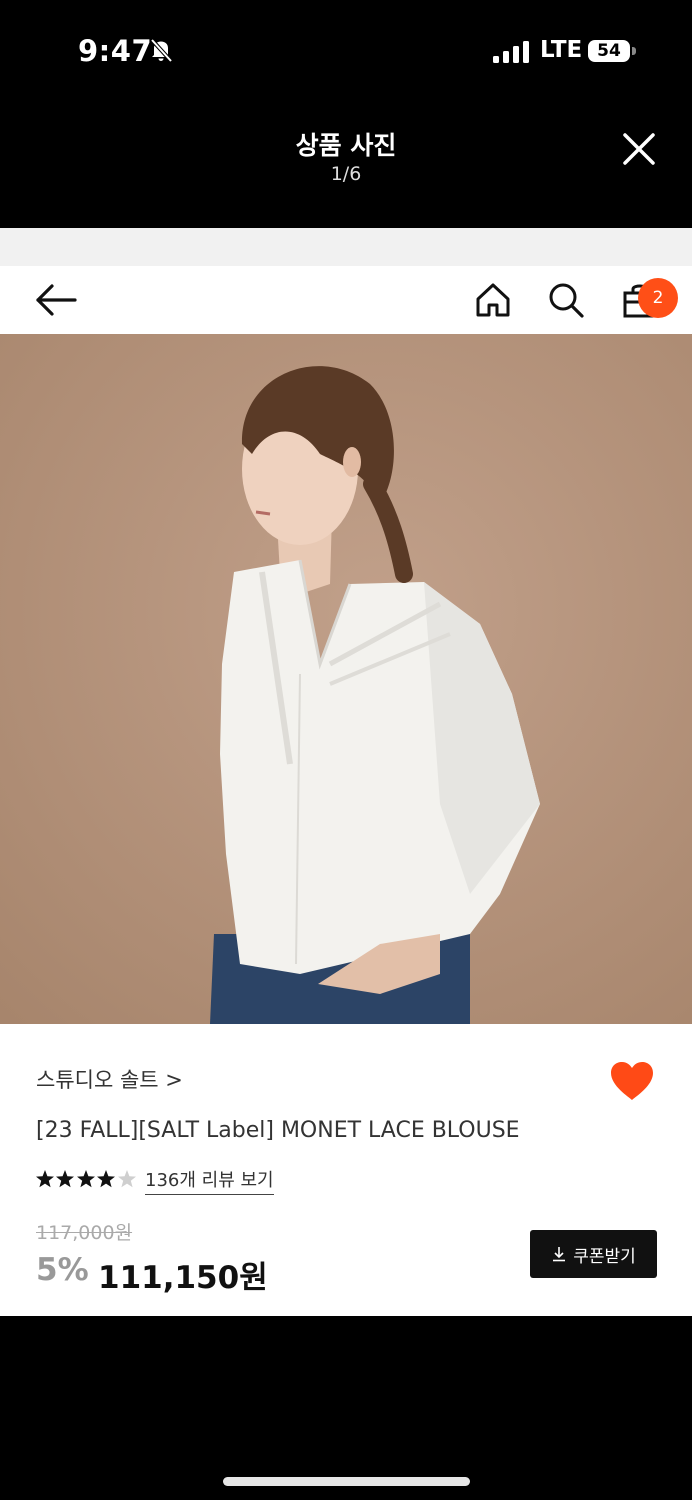 Image resolution: width=692 pixels, height=1500 pixels. I want to click on rating-stars, so click(86, 1179).